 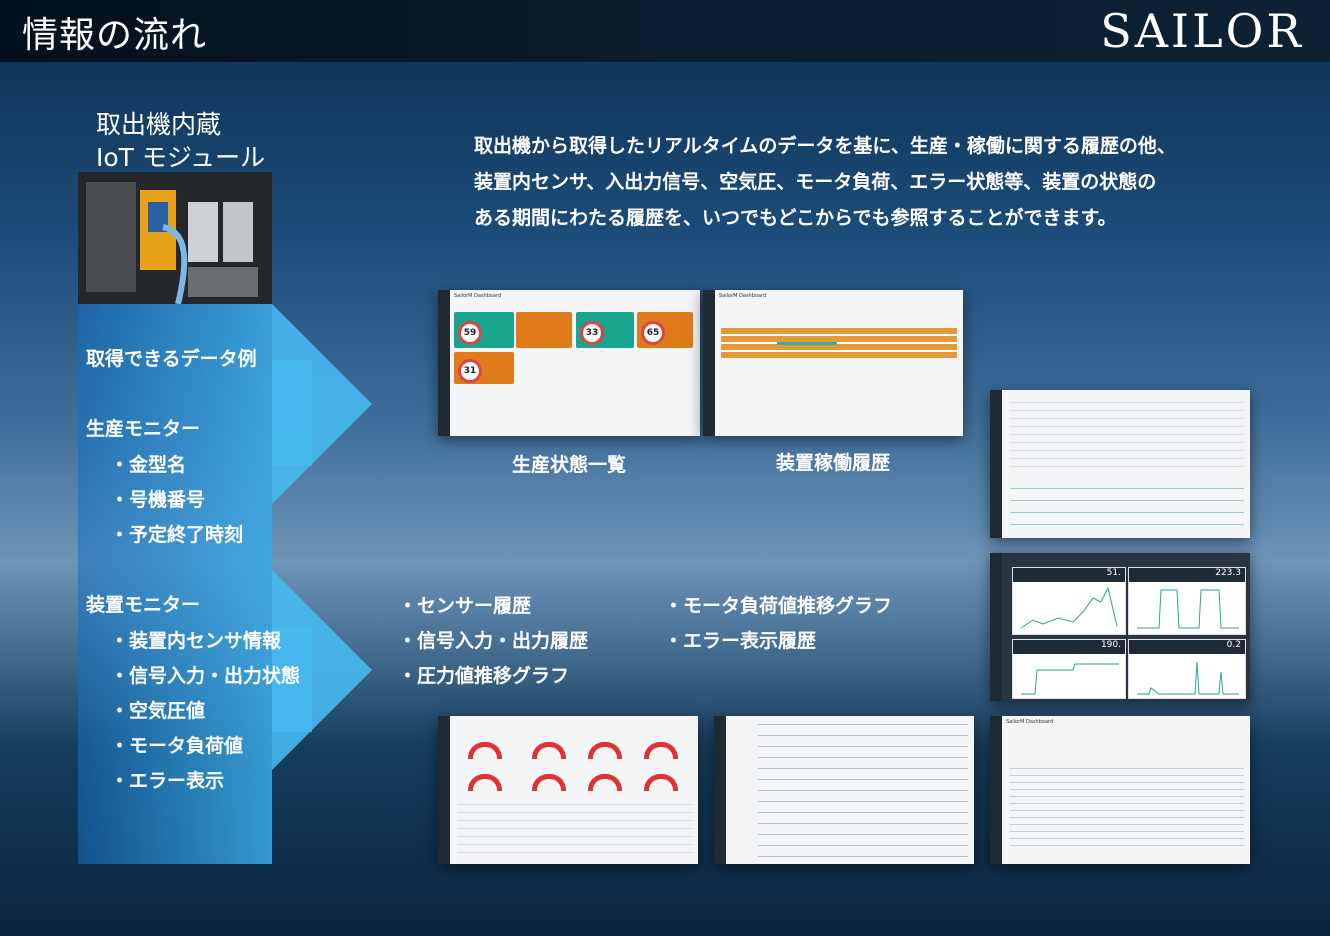 What do you see at coordinates (465, 606) in the screenshot?
I see `history-item: ・センサー履歴` at bounding box center [465, 606].